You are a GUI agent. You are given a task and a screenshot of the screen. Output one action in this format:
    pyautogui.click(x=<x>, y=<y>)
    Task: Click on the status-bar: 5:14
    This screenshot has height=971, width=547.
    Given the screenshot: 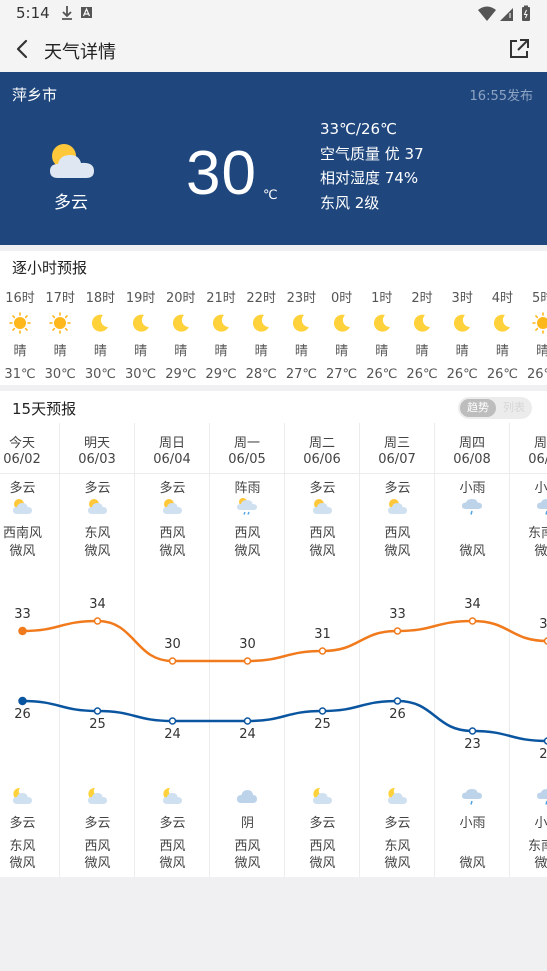 What is the action you would take?
    pyautogui.click(x=273, y=14)
    